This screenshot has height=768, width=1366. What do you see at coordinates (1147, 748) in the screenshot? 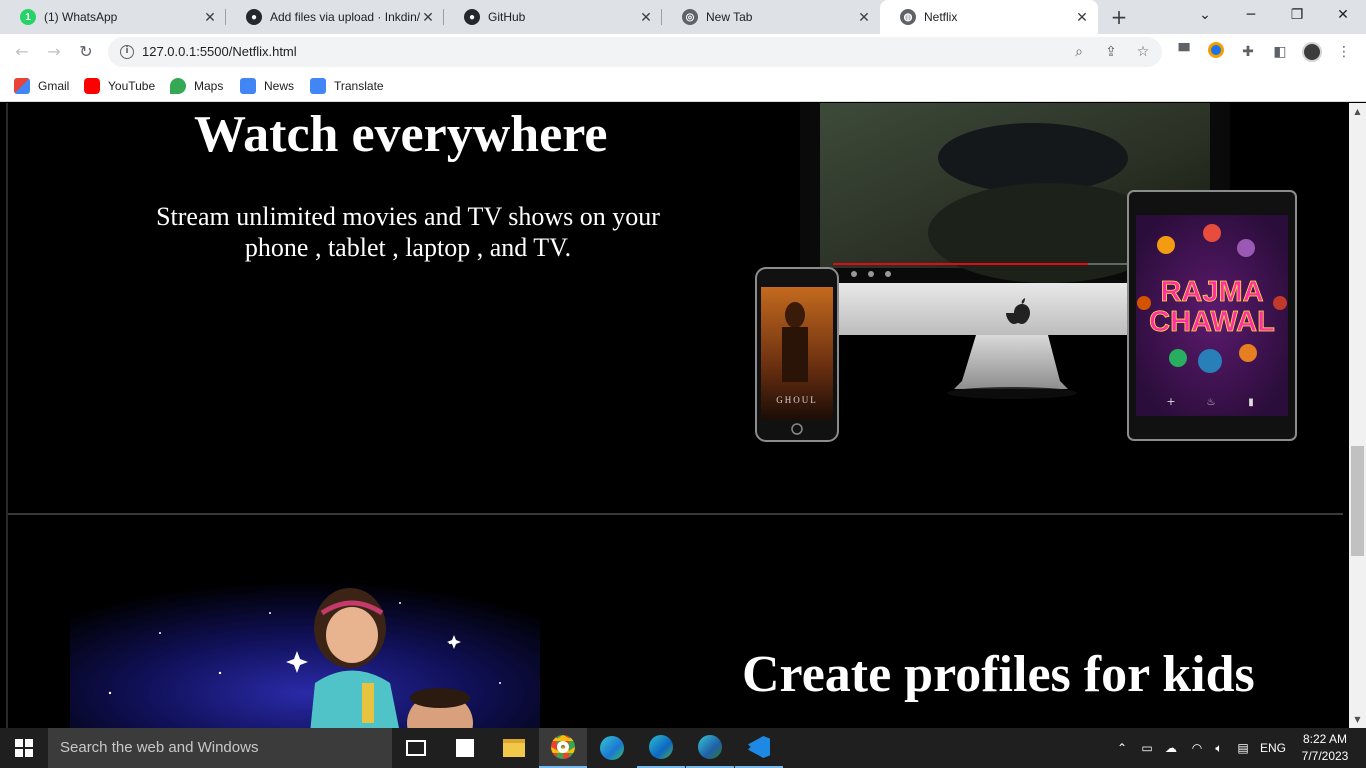
I see `battery-icon: ▭` at bounding box center [1147, 748].